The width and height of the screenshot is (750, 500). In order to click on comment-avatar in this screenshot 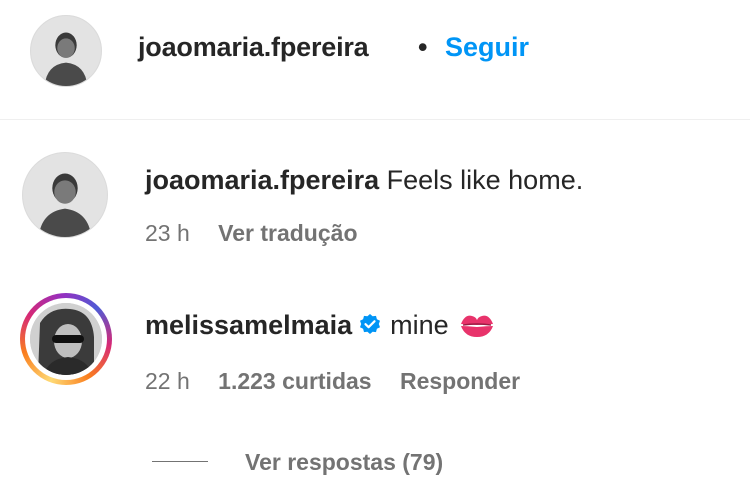, I will do `click(65, 195)`.